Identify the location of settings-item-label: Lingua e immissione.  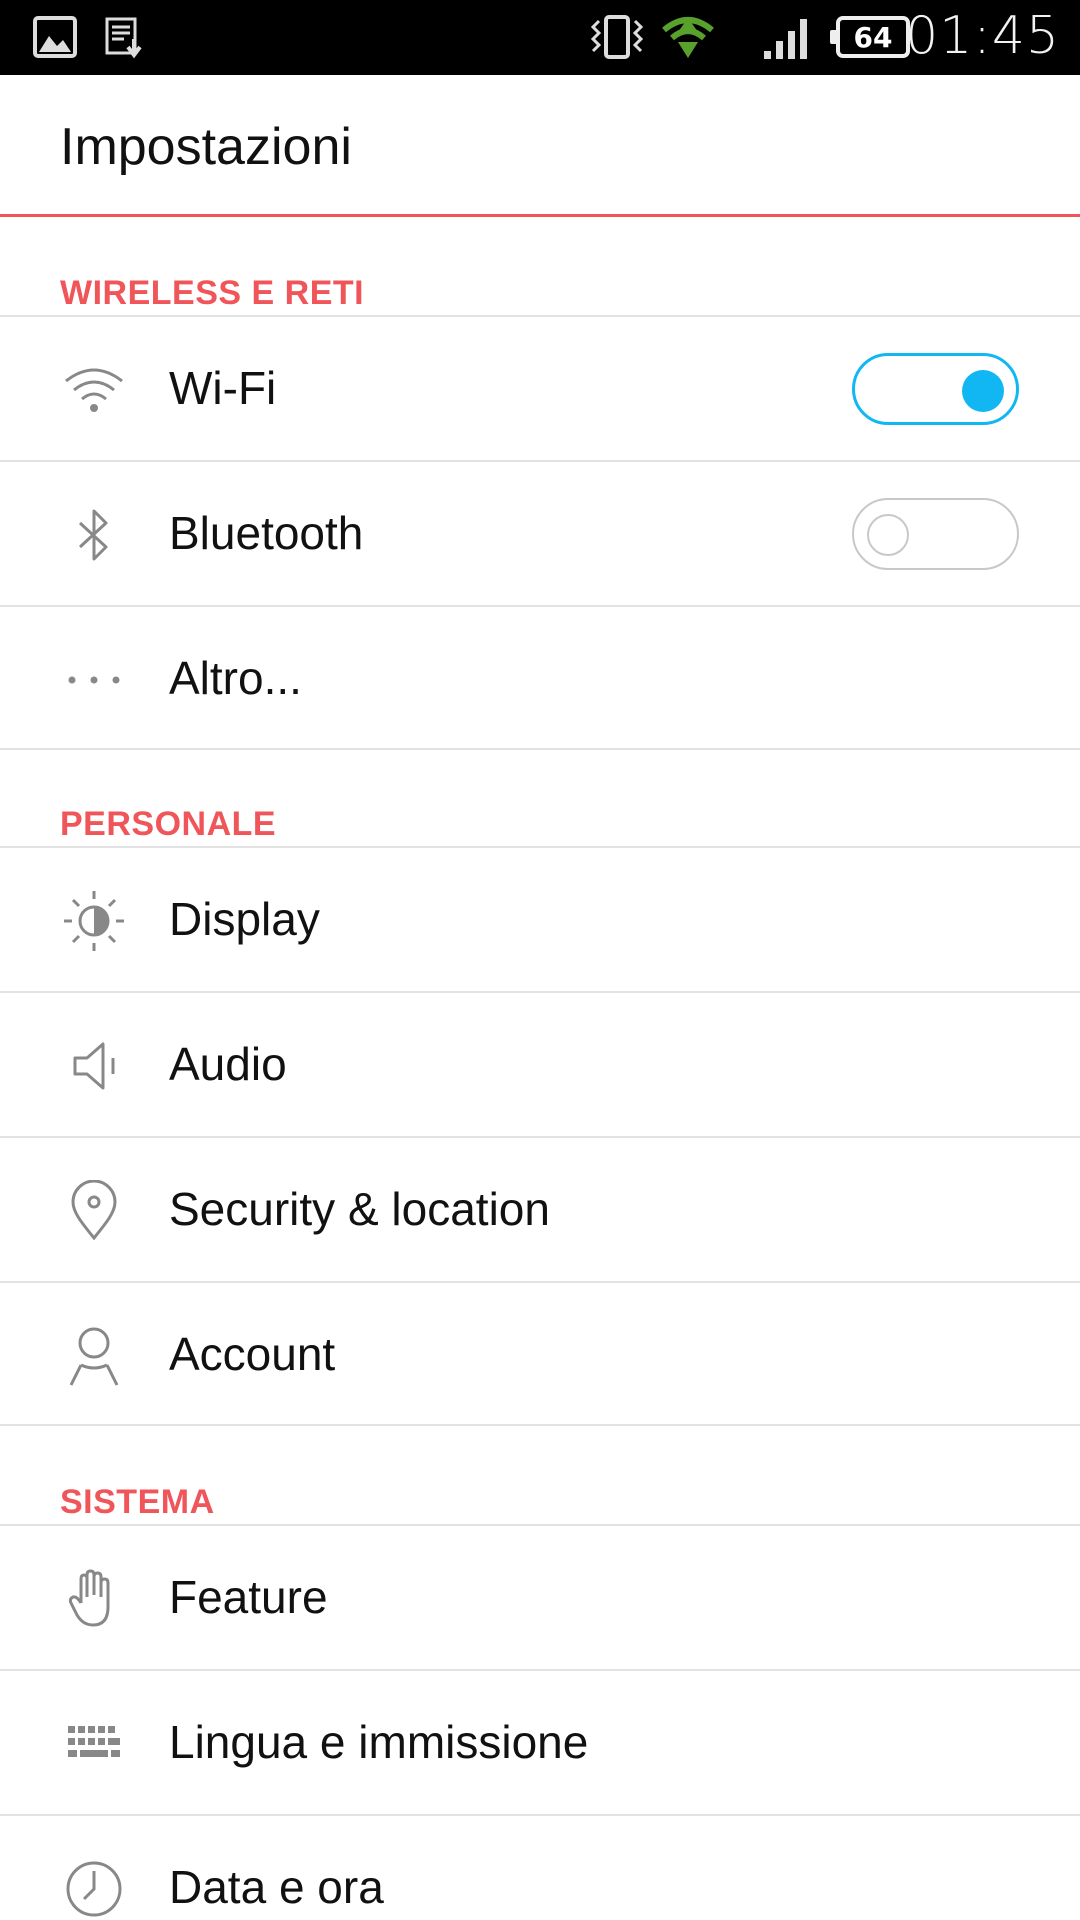
(379, 1742).